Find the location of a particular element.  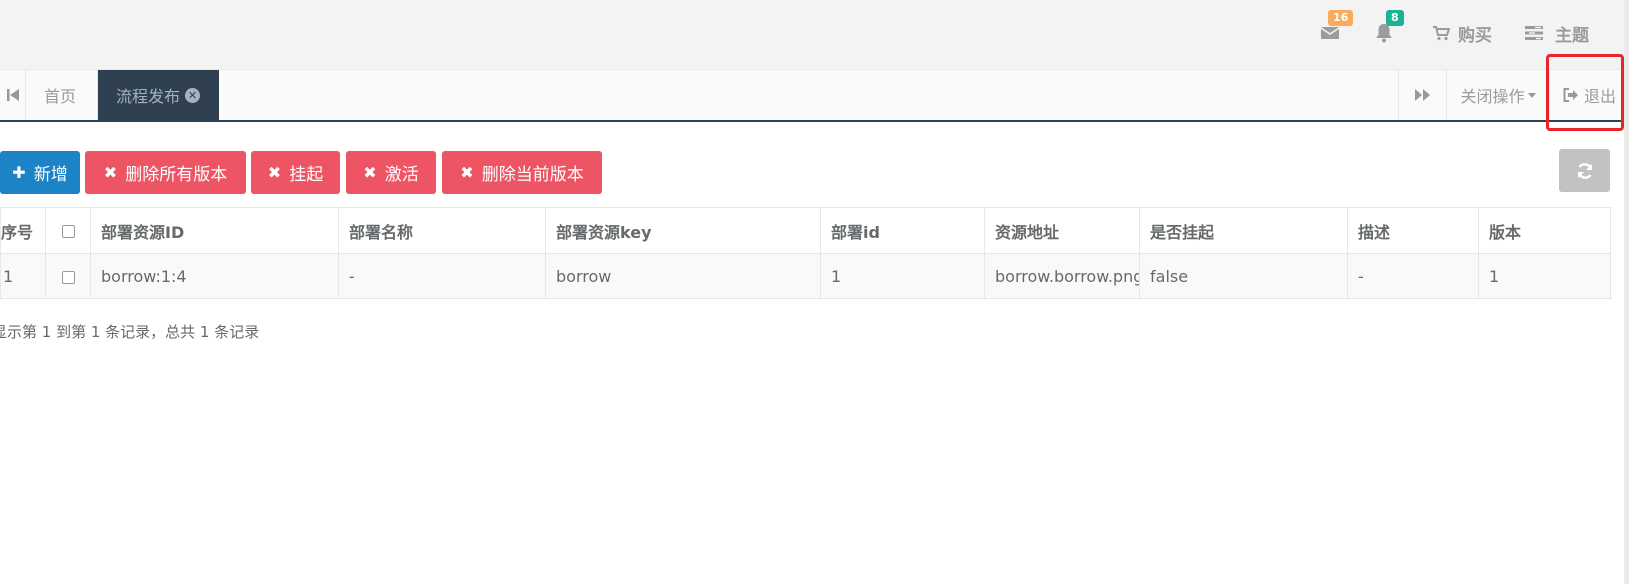

add-button-label: 新增 is located at coordinates (50, 175).